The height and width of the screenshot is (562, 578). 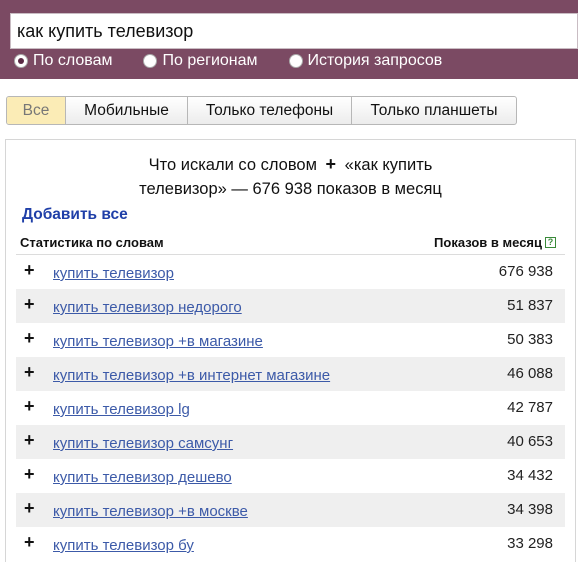 I want to click on keyword-count: 676 938, so click(x=525, y=271).